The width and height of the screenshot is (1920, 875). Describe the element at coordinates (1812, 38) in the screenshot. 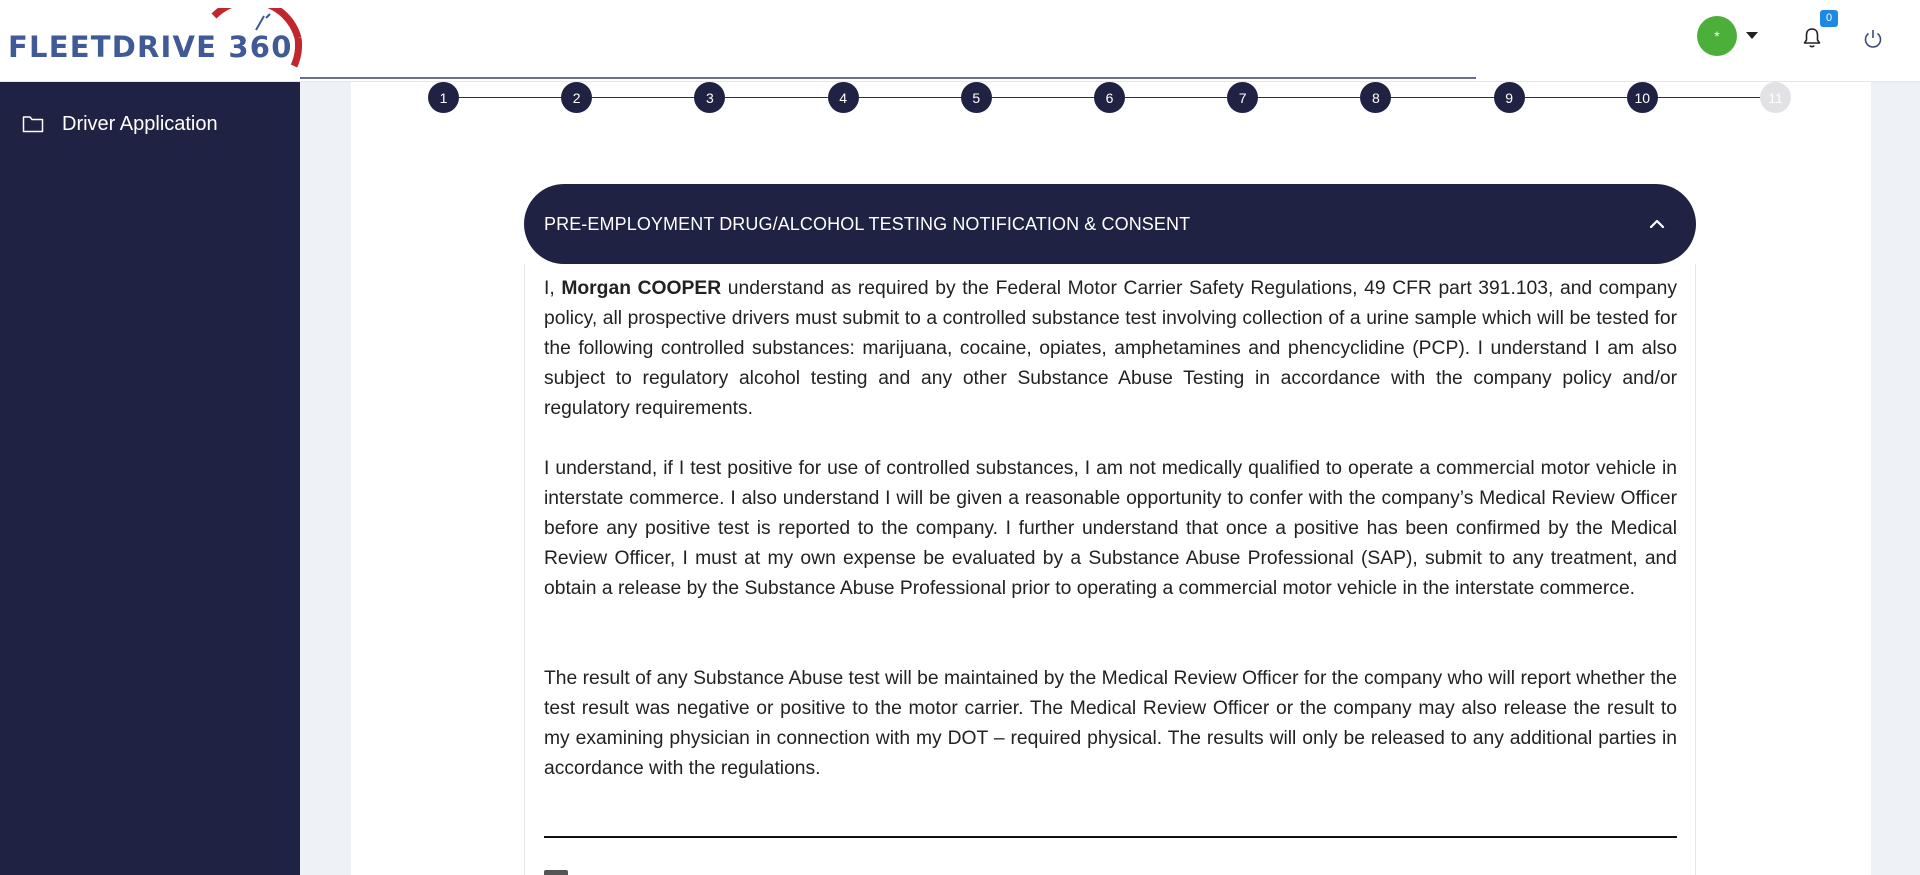

I see `bell-icon` at that location.